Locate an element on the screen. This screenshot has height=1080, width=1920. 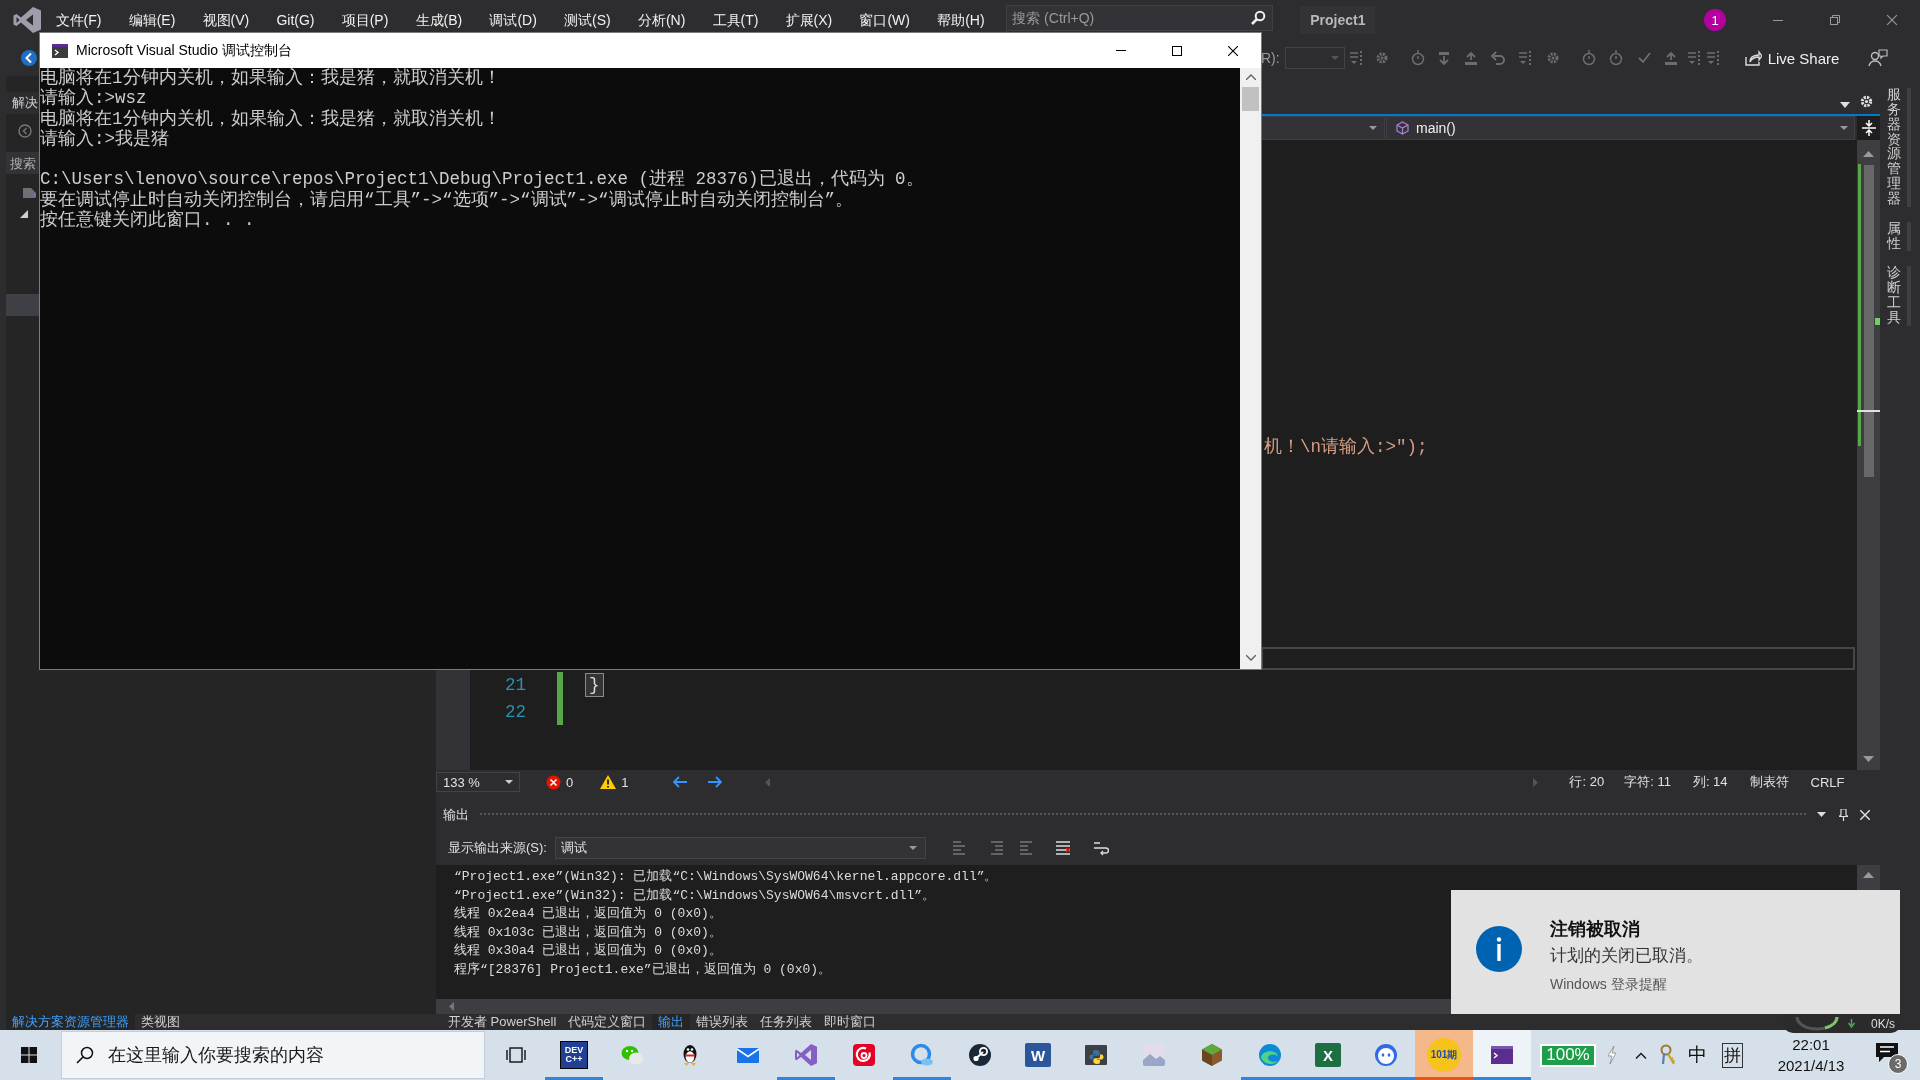
notification-message: 计划的关闭已取消。 is located at coordinates (1626, 956).